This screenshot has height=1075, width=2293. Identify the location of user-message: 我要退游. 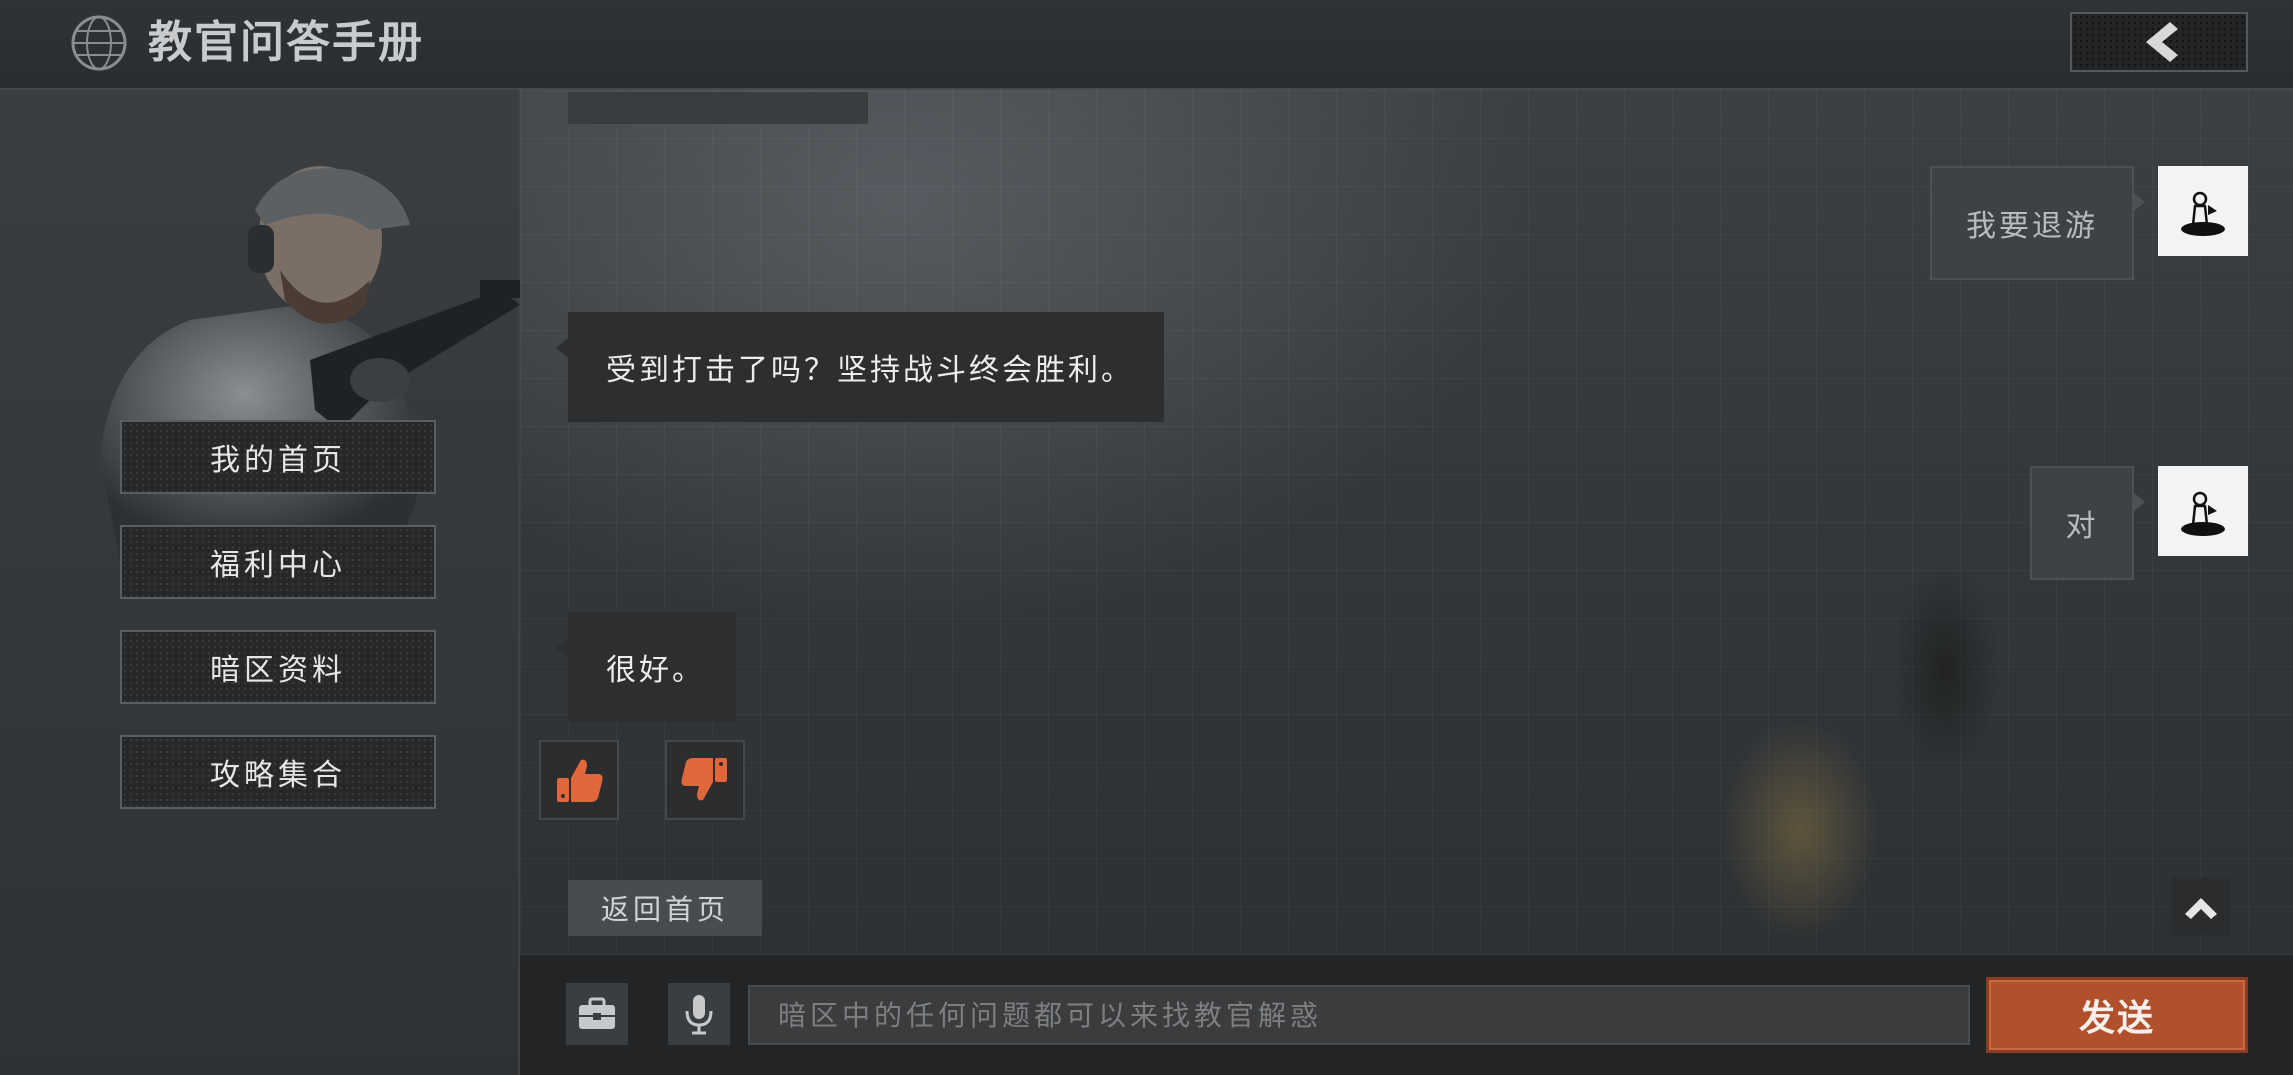
(2037, 223).